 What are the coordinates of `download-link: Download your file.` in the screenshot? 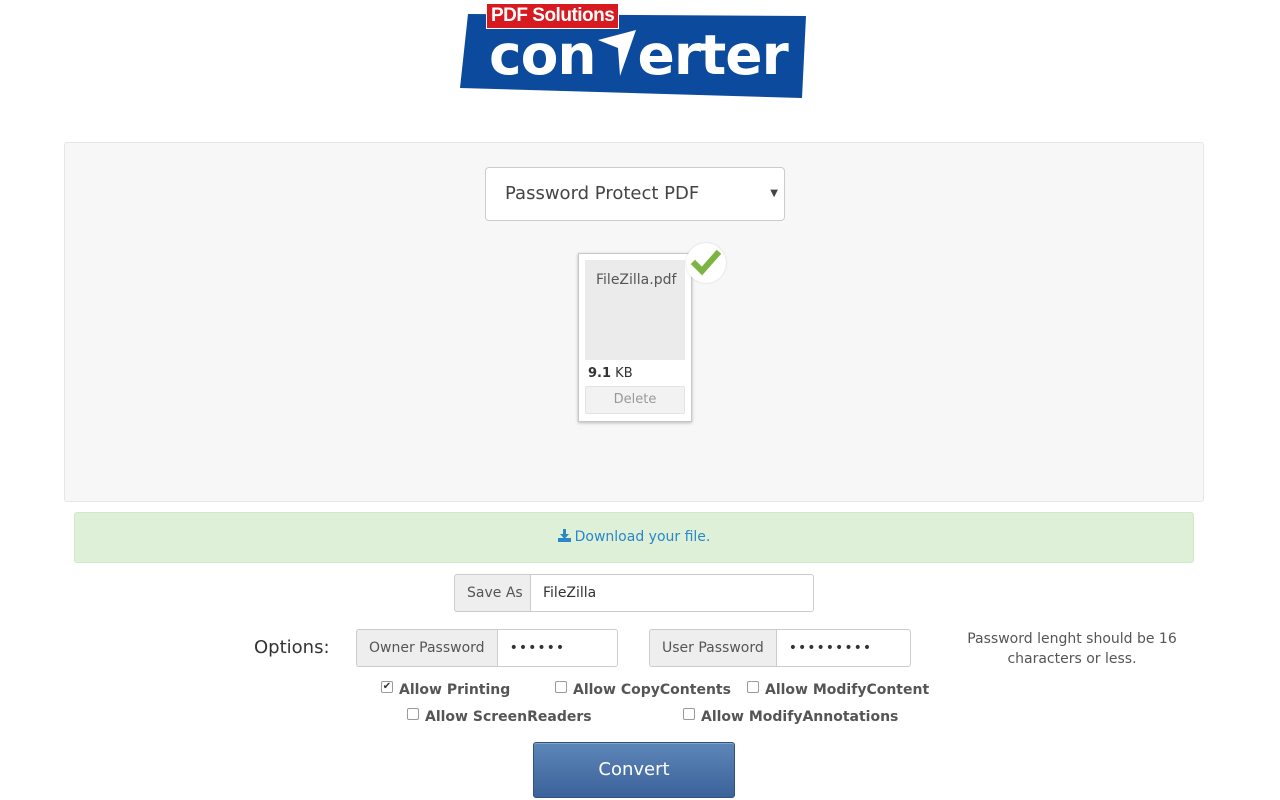 It's located at (634, 537).